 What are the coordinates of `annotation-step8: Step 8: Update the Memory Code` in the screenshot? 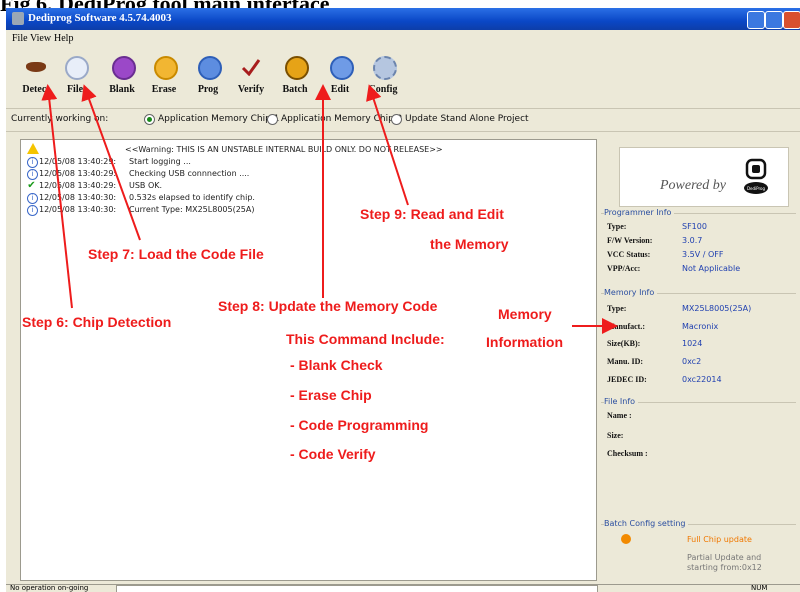 It's located at (328, 306).